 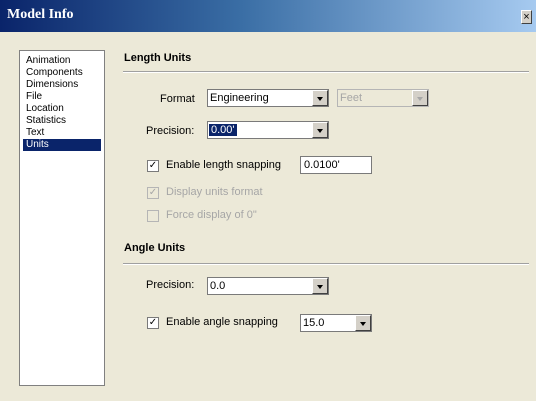 I want to click on angle-units-divider, so click(x=326, y=264).